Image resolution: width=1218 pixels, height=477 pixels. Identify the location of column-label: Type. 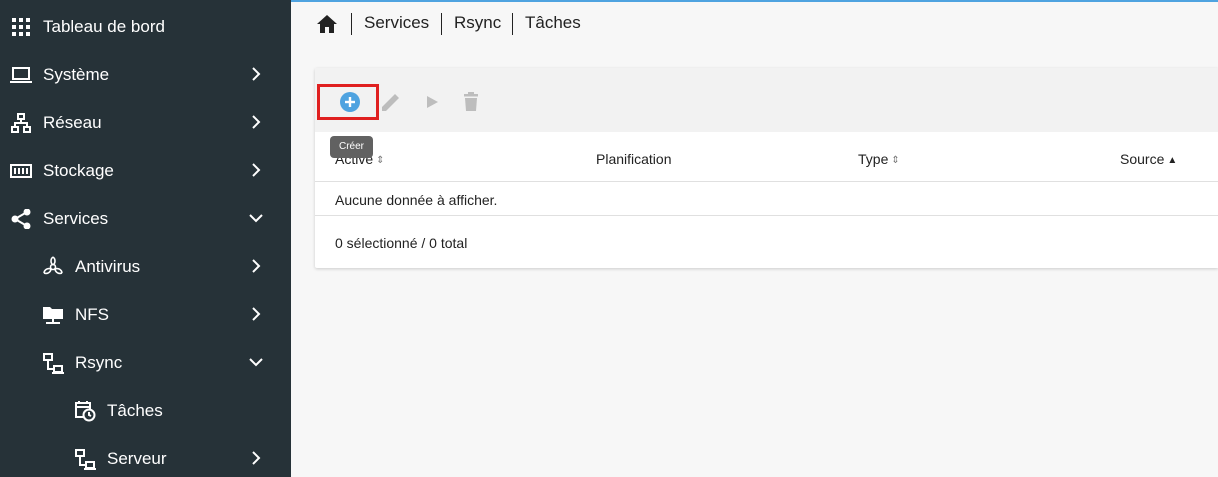
(873, 159).